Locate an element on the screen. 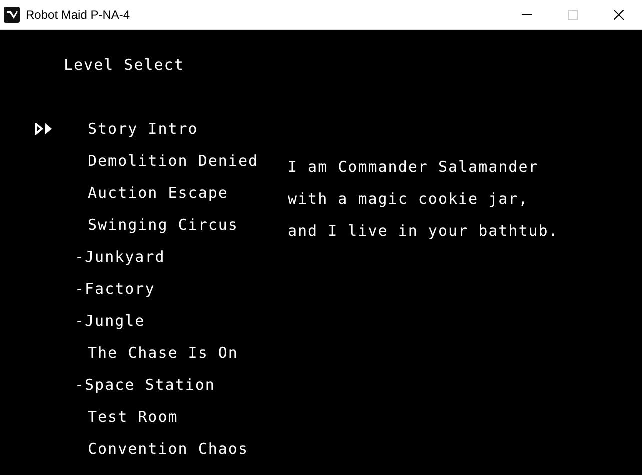 The height and width of the screenshot is (475, 642). level-item: -Space Station is located at coordinates (145, 385).